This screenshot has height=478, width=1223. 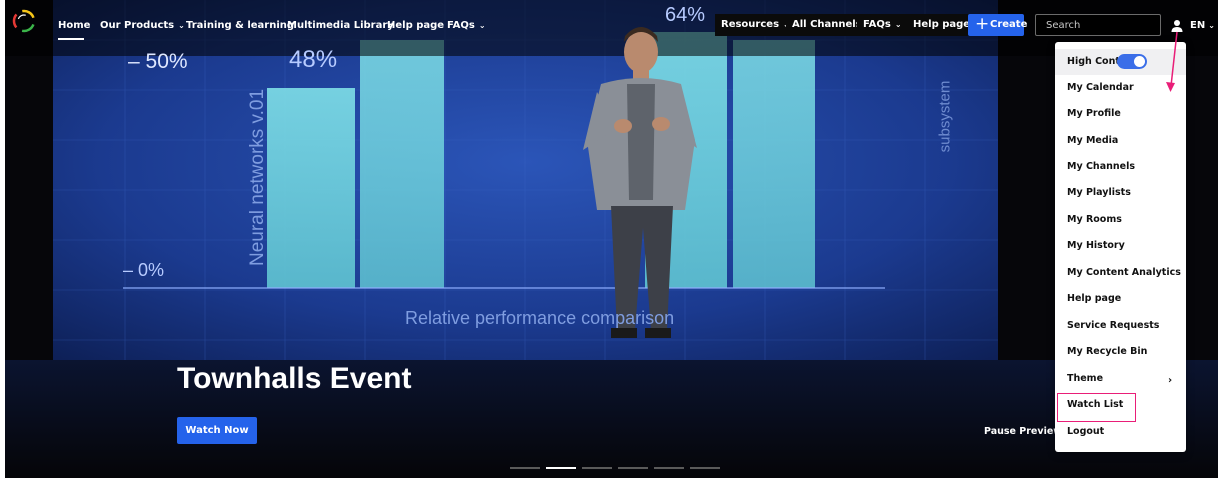 What do you see at coordinates (257, 177) in the screenshot?
I see `screen-label-neural: Neural networks v.01` at bounding box center [257, 177].